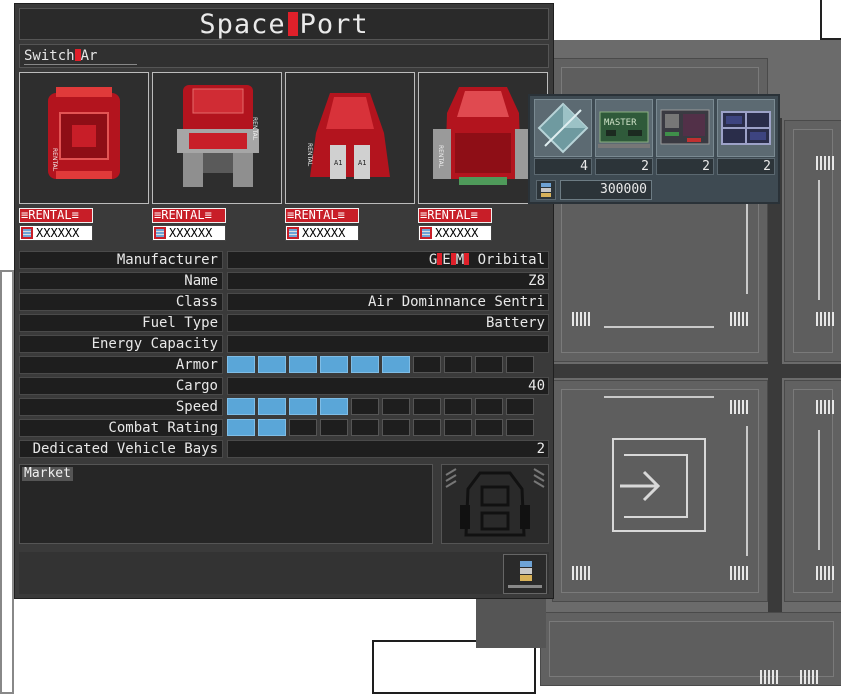  I want to click on ship-silhouette-icon, so click(495, 502).